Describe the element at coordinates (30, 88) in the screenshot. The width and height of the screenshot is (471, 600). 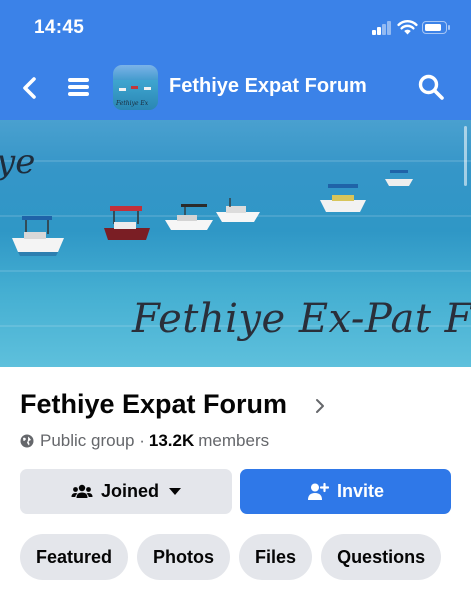
I see `back-arrow-icon` at that location.